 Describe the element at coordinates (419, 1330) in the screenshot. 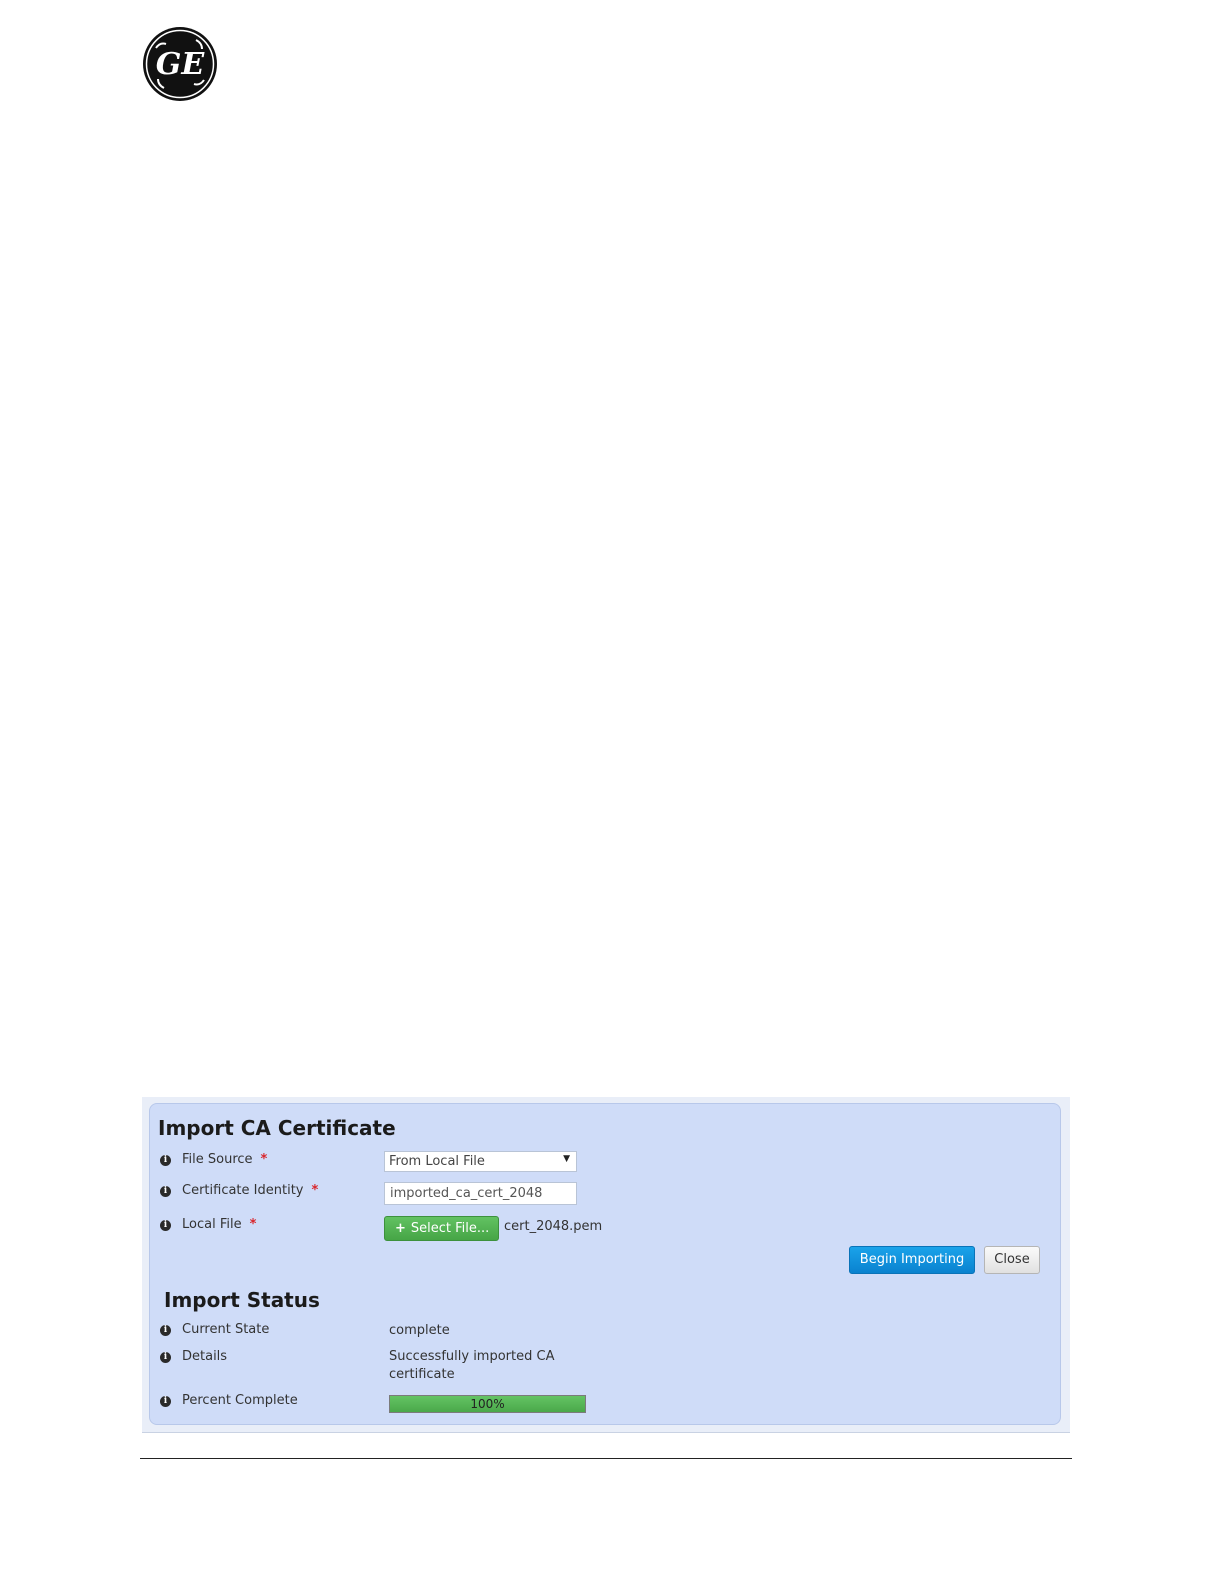

I see `current-state-value: complete` at that location.